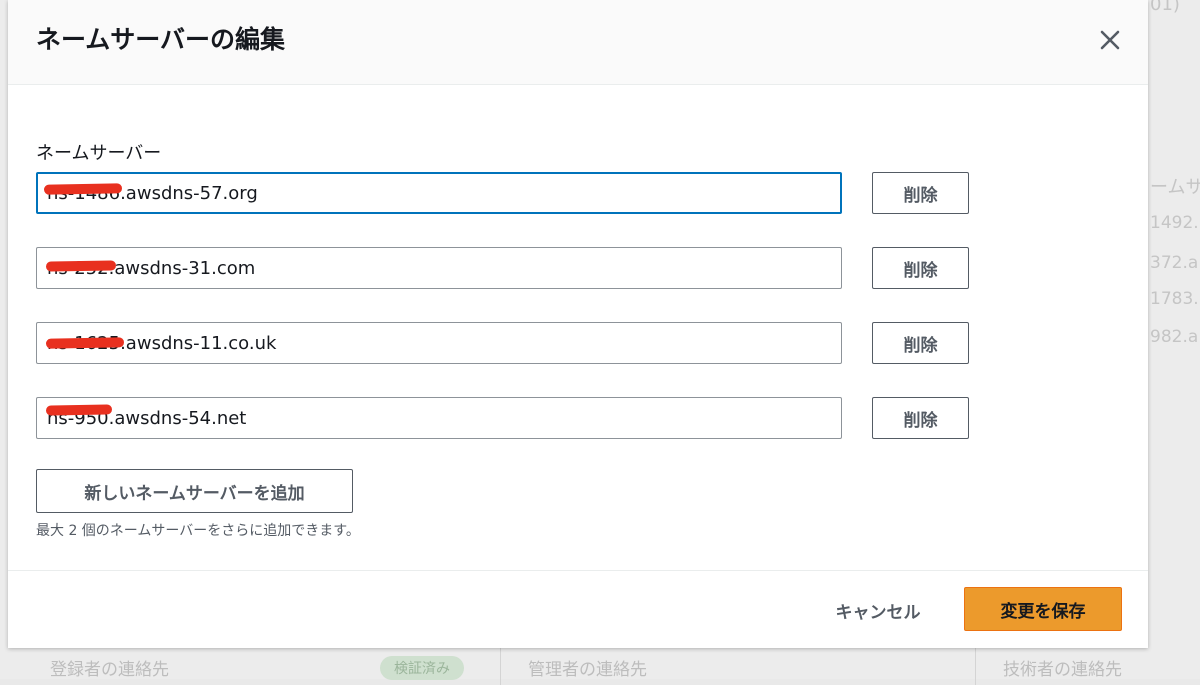 This screenshot has width=1200, height=685. What do you see at coordinates (1175, 187) in the screenshot?
I see `background-column-header: ームサ` at bounding box center [1175, 187].